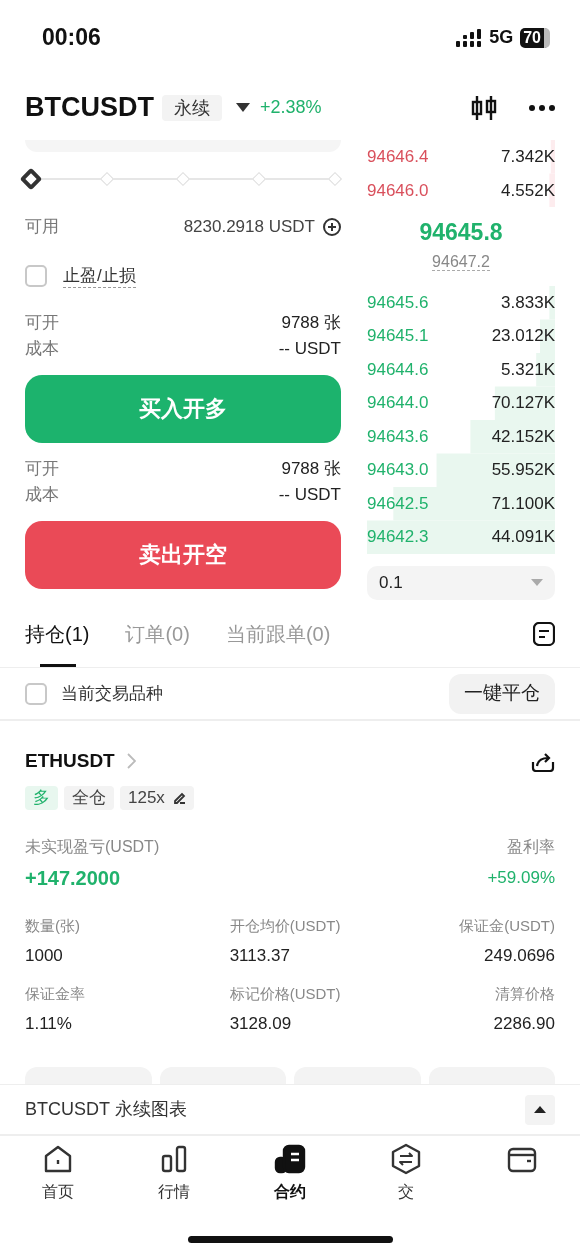 This screenshot has height=1255, width=580. I want to click on order-price: 94644.6, so click(398, 369).